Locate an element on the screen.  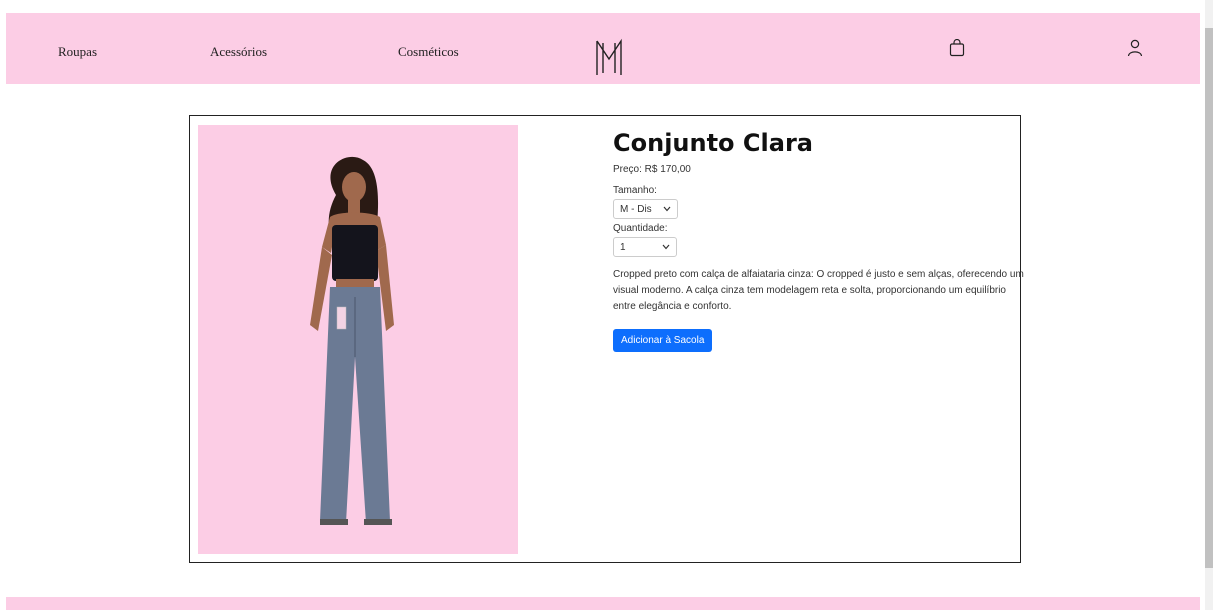
product-title: Conjunto Clara is located at coordinates (713, 143).